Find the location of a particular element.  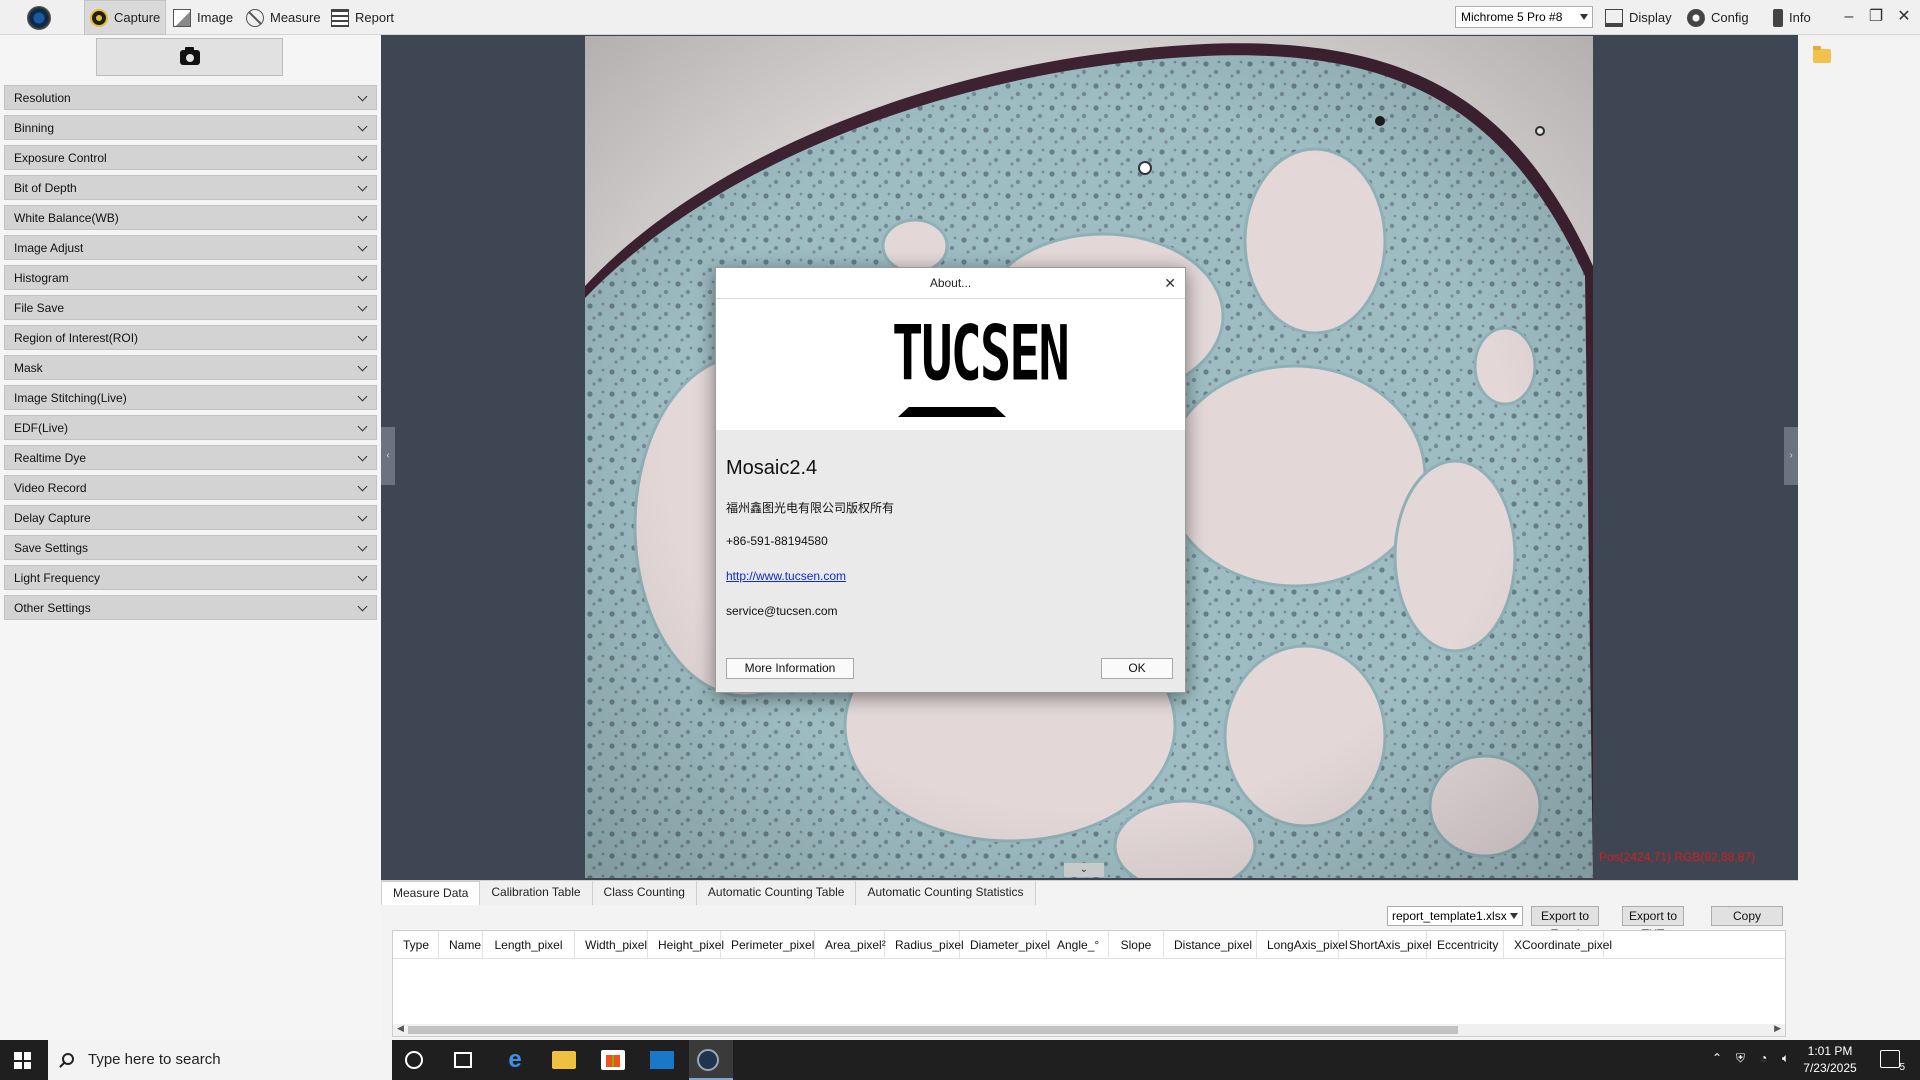

settings-section: Resolution is located at coordinates (190, 97).